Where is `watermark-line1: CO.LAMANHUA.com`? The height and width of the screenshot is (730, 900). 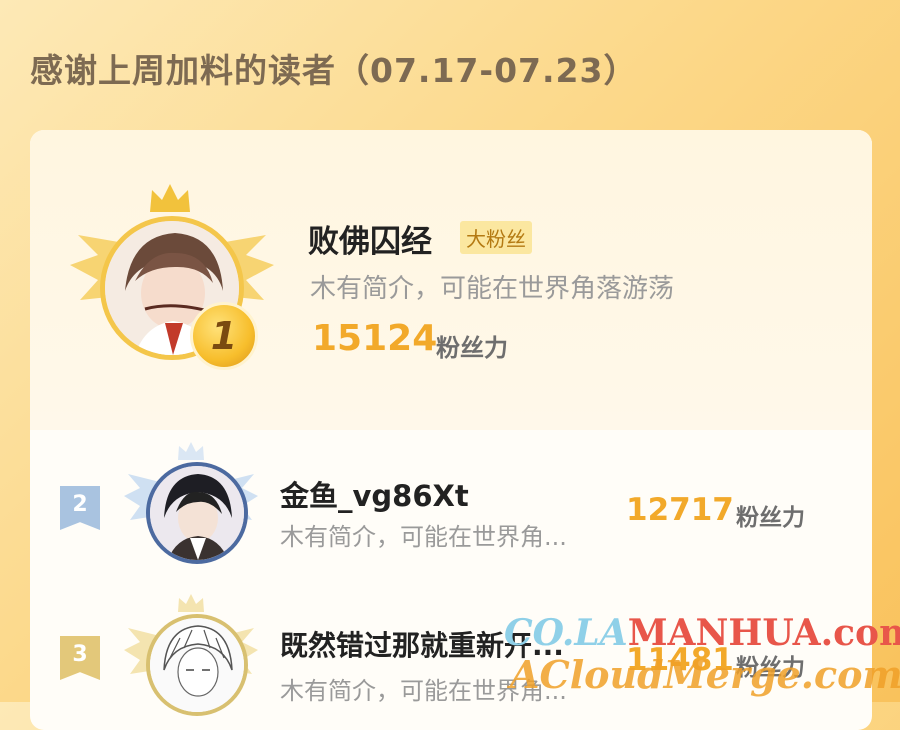 watermark-line1: CO.LAMANHUA.com is located at coordinates (702, 633).